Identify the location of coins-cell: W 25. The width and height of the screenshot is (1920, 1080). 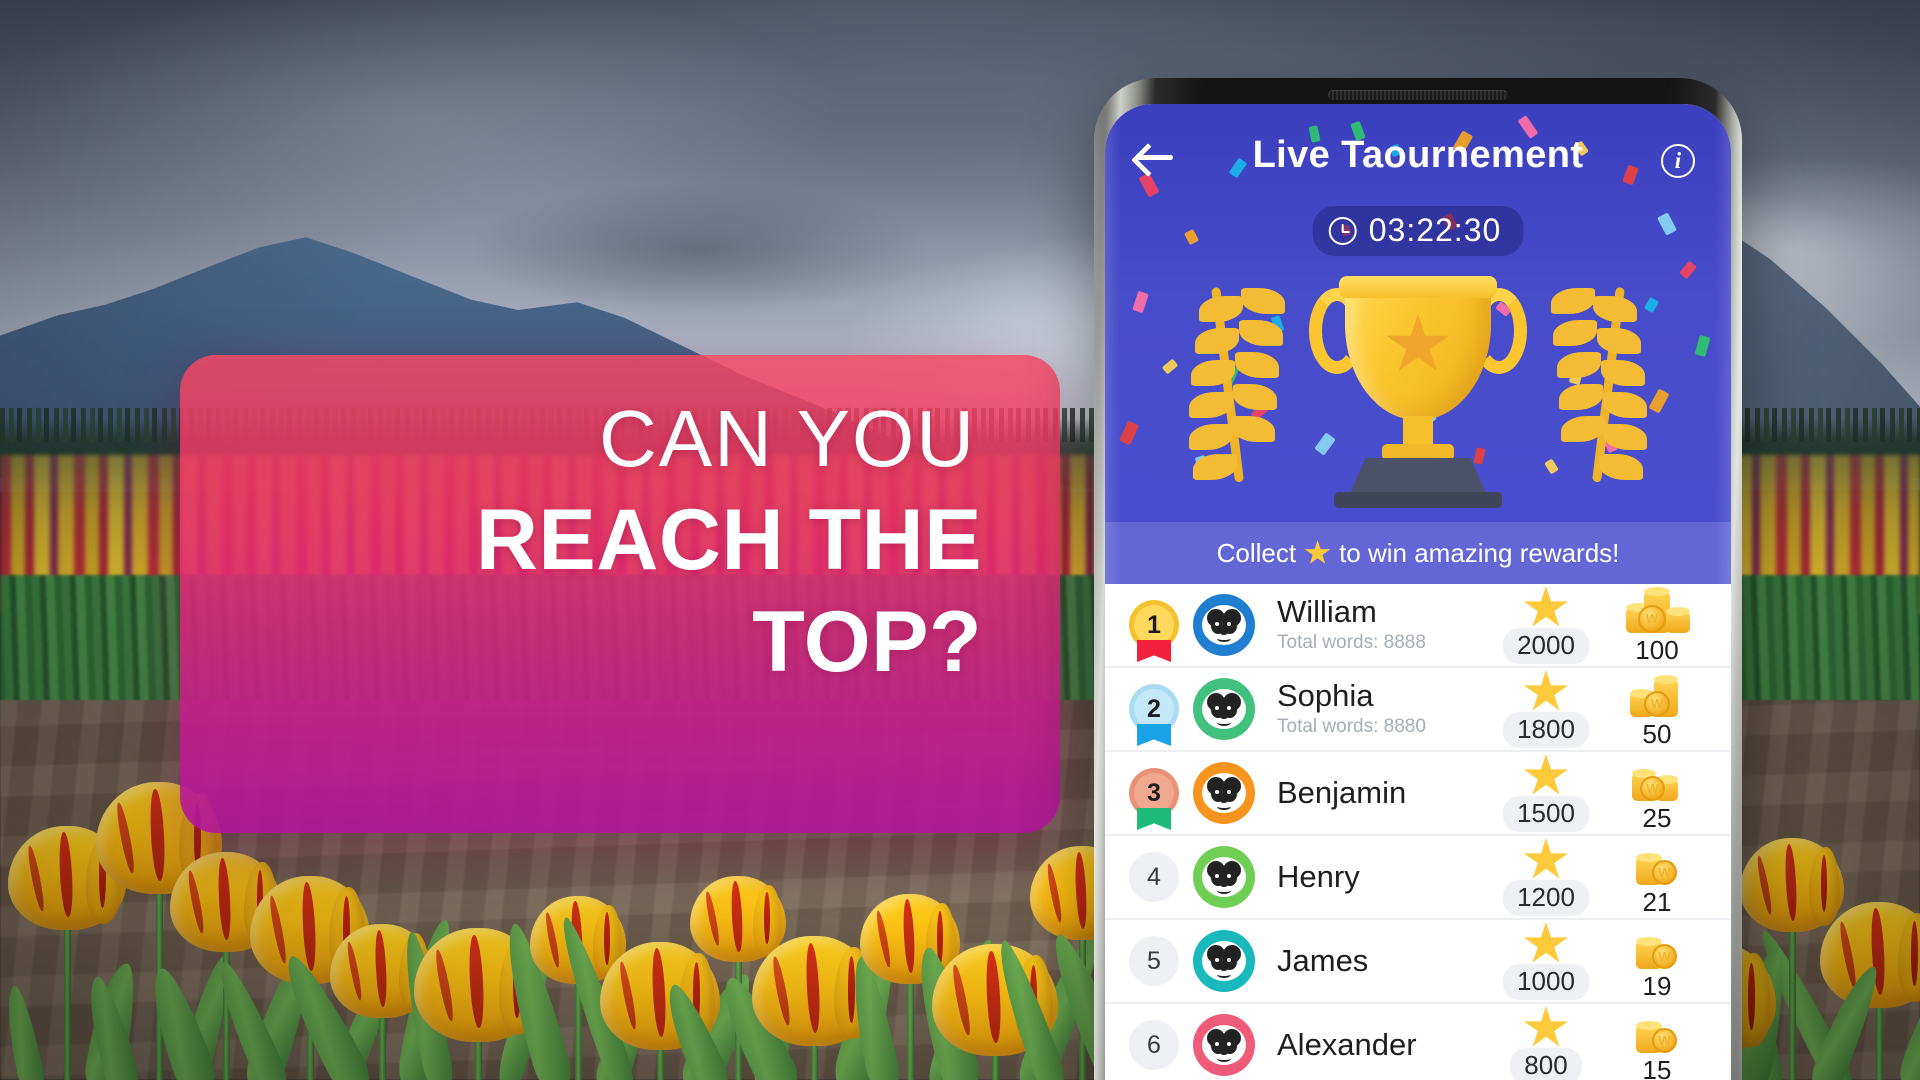
(1657, 793).